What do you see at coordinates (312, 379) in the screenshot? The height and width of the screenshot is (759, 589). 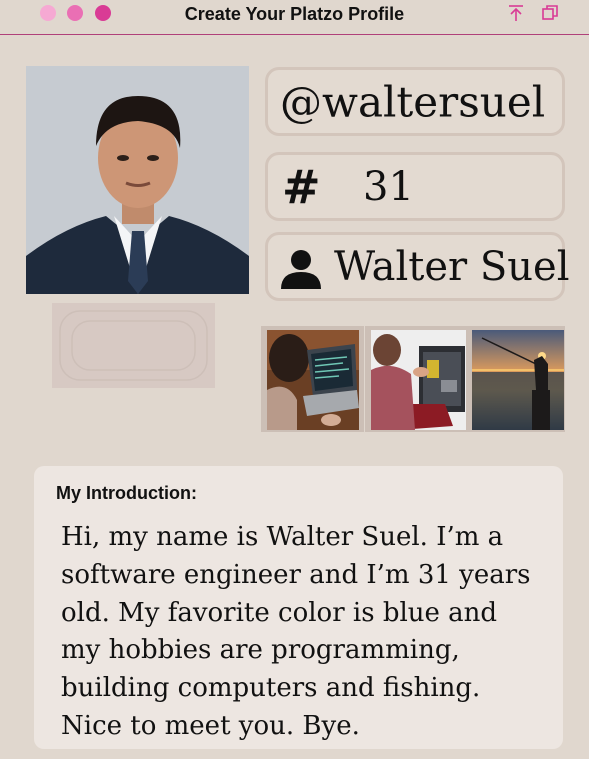 I see `hobby-programming-photo` at bounding box center [312, 379].